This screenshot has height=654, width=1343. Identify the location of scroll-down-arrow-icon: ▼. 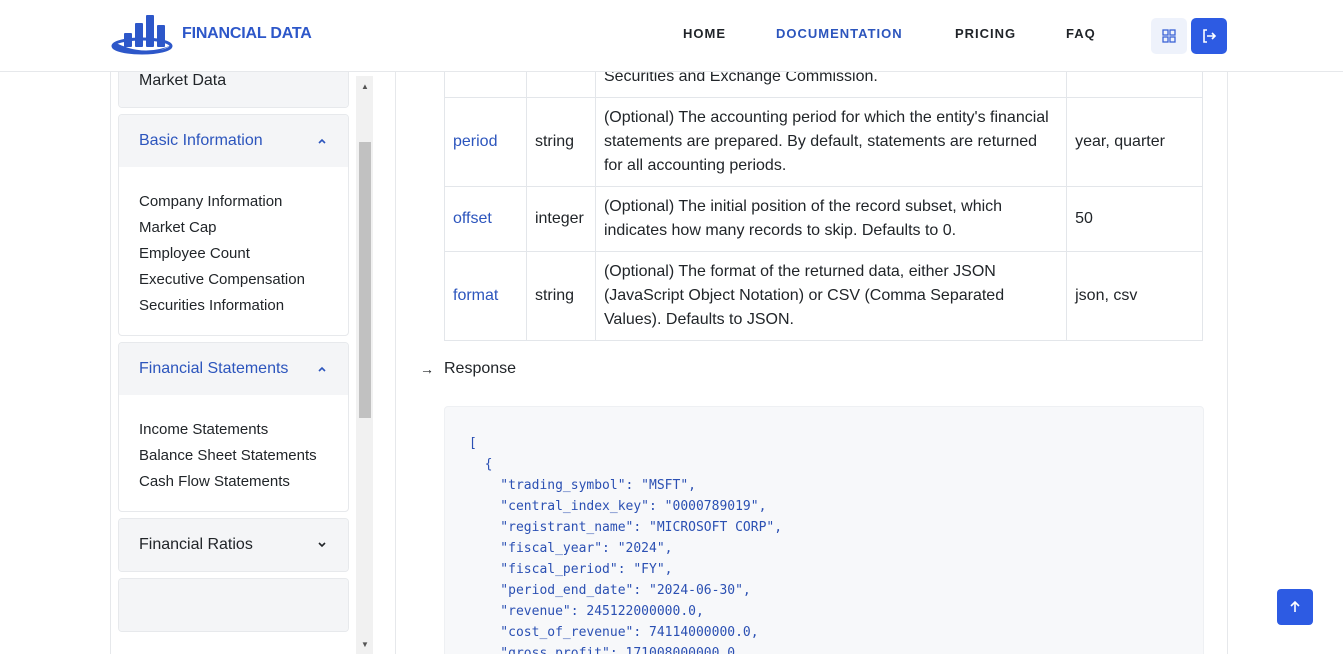
(364, 644).